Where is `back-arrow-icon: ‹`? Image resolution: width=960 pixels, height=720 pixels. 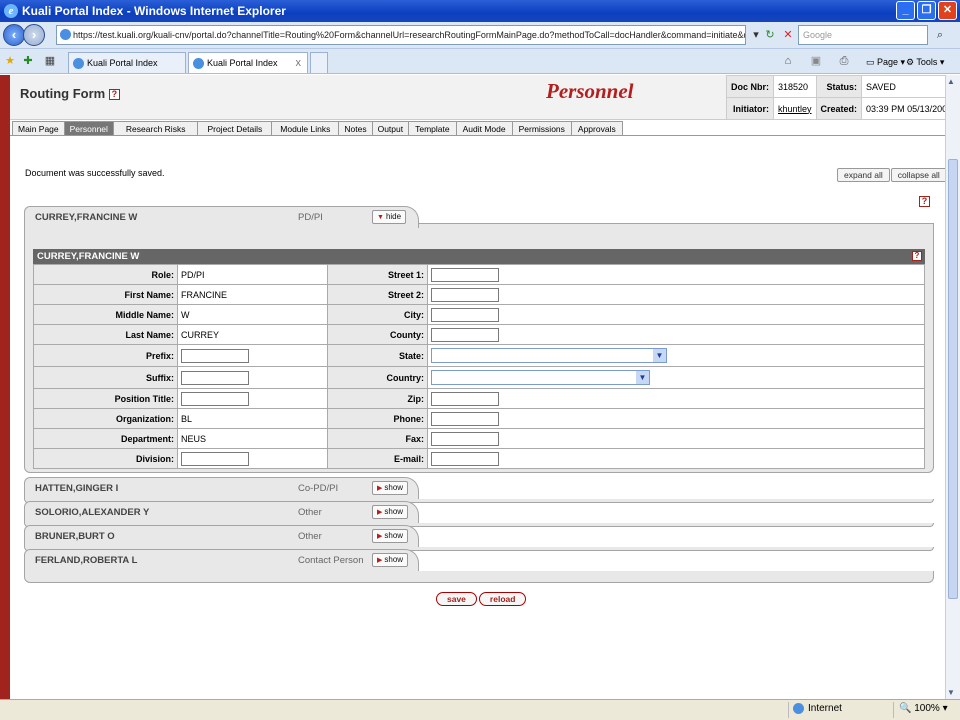 back-arrow-icon: ‹ is located at coordinates (14, 35).